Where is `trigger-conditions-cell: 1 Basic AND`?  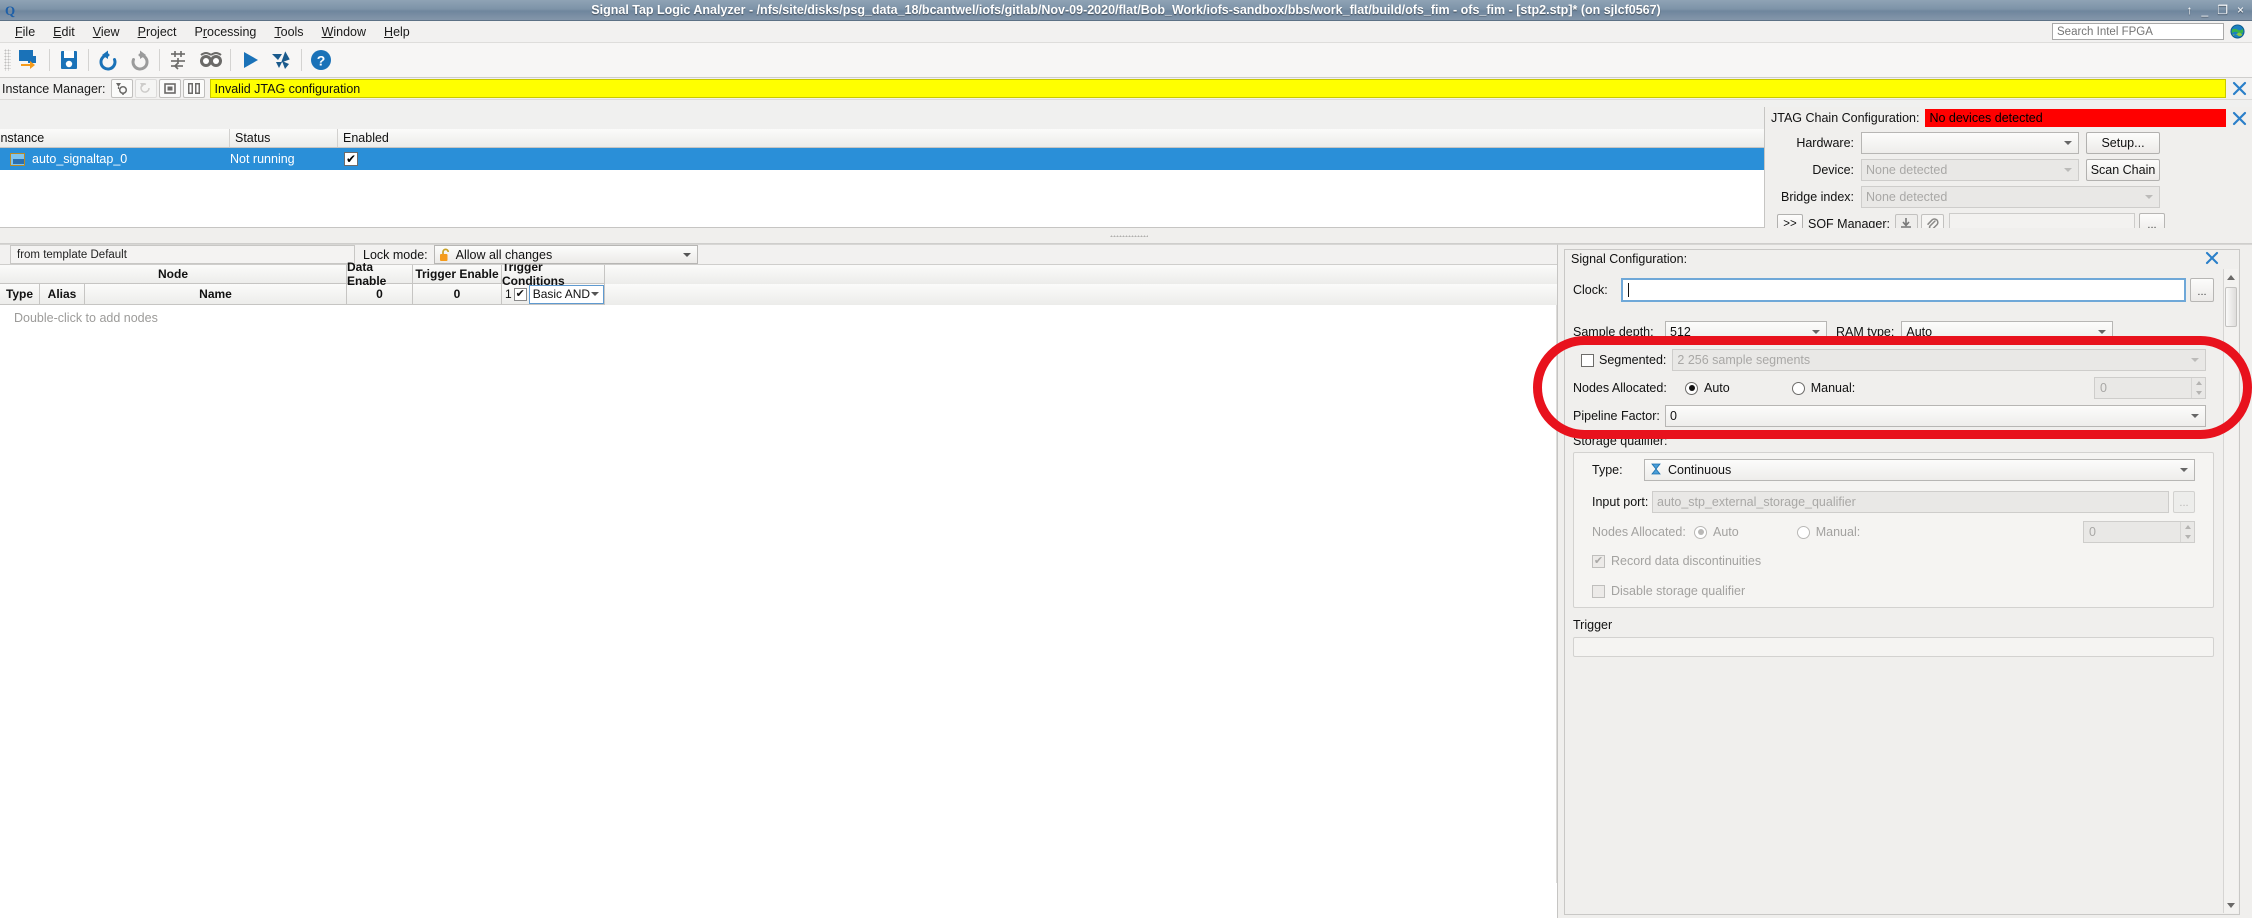
trigger-conditions-cell: 1 Basic AND is located at coordinates (553, 294).